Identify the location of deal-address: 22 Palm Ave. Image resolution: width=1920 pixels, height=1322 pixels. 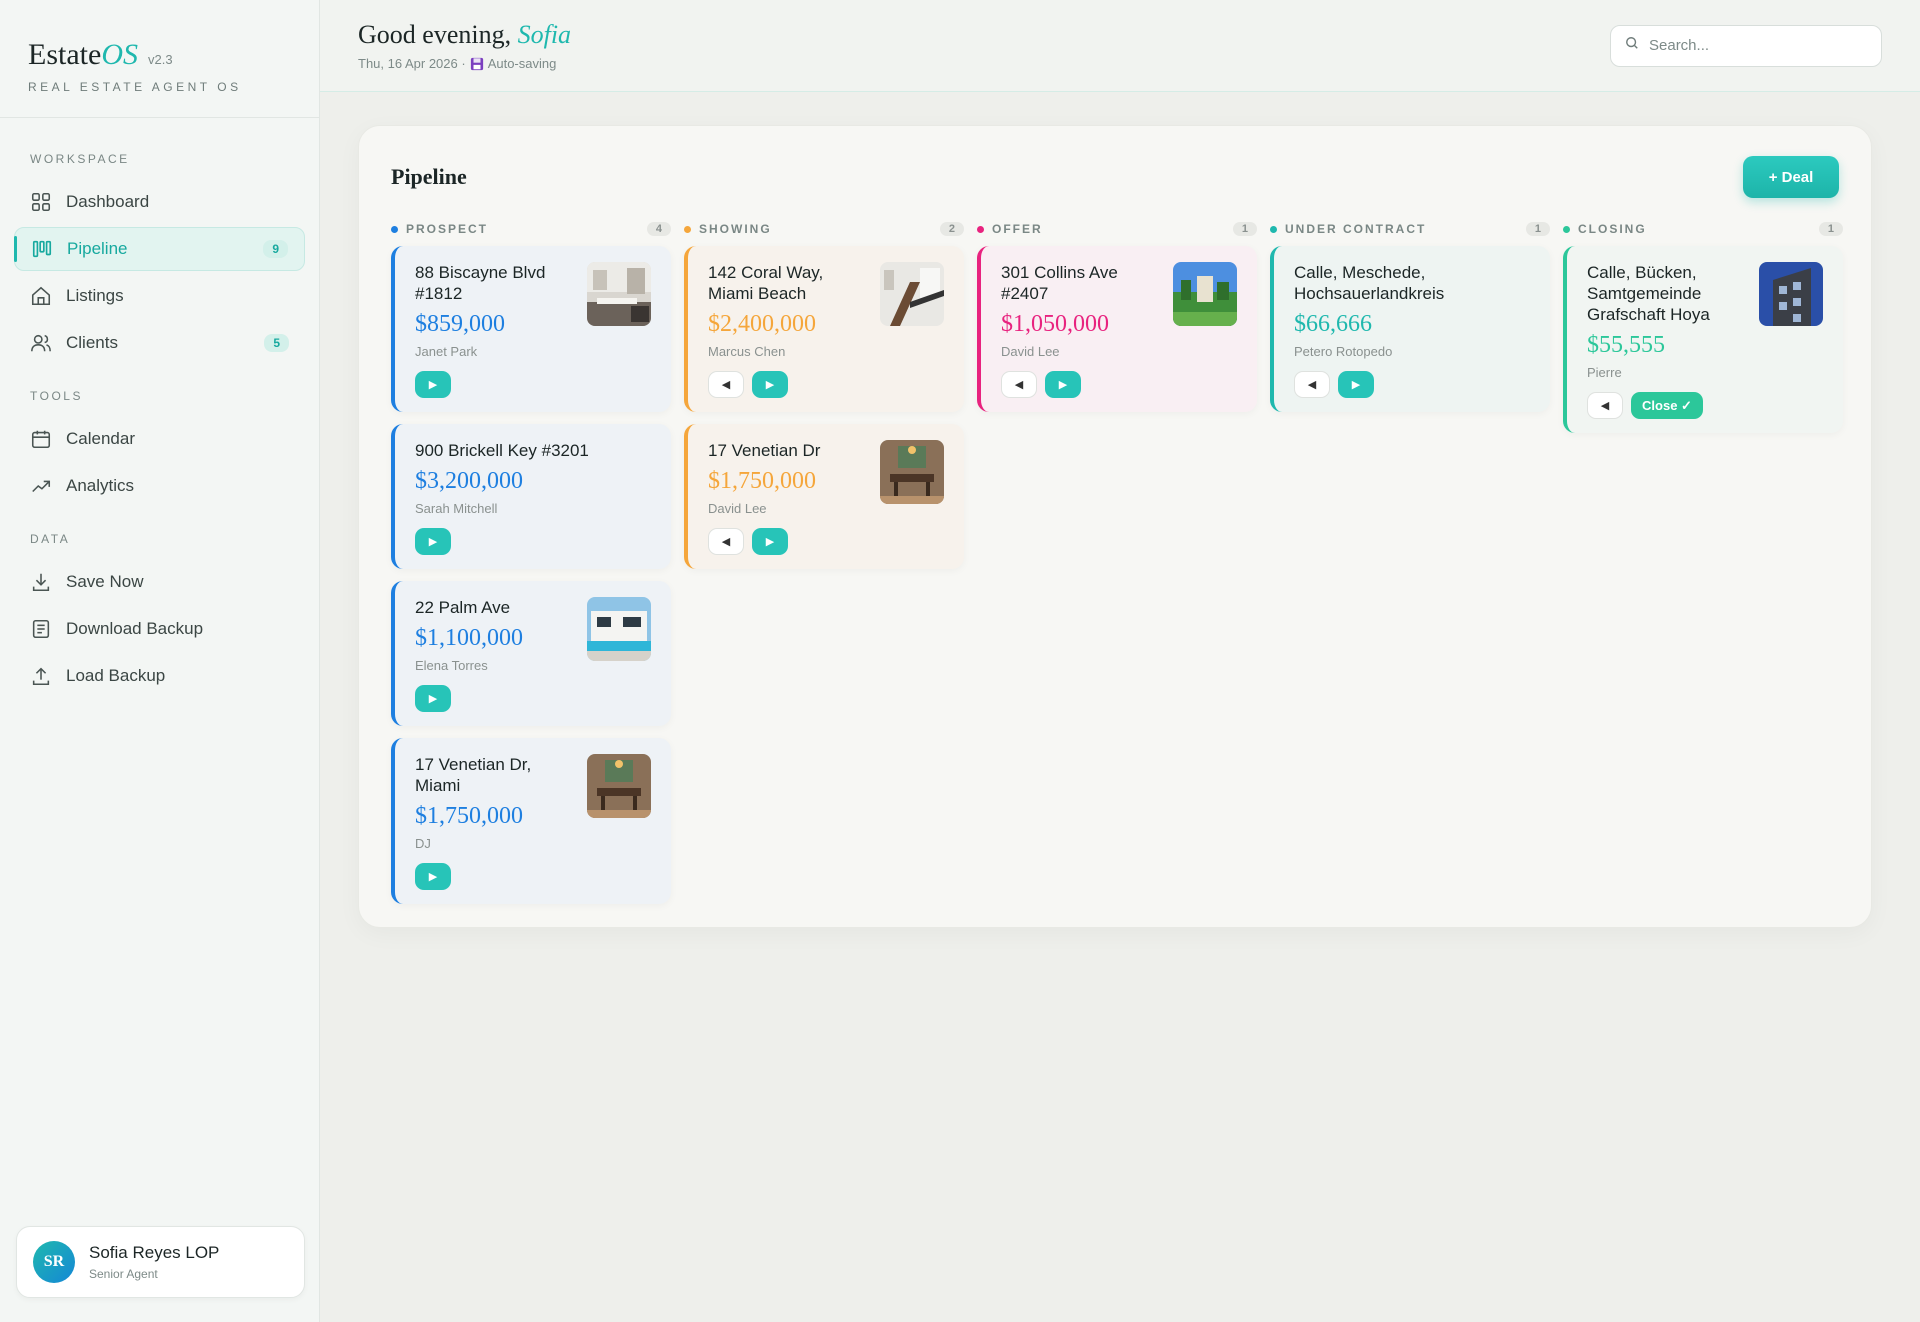
(463, 607).